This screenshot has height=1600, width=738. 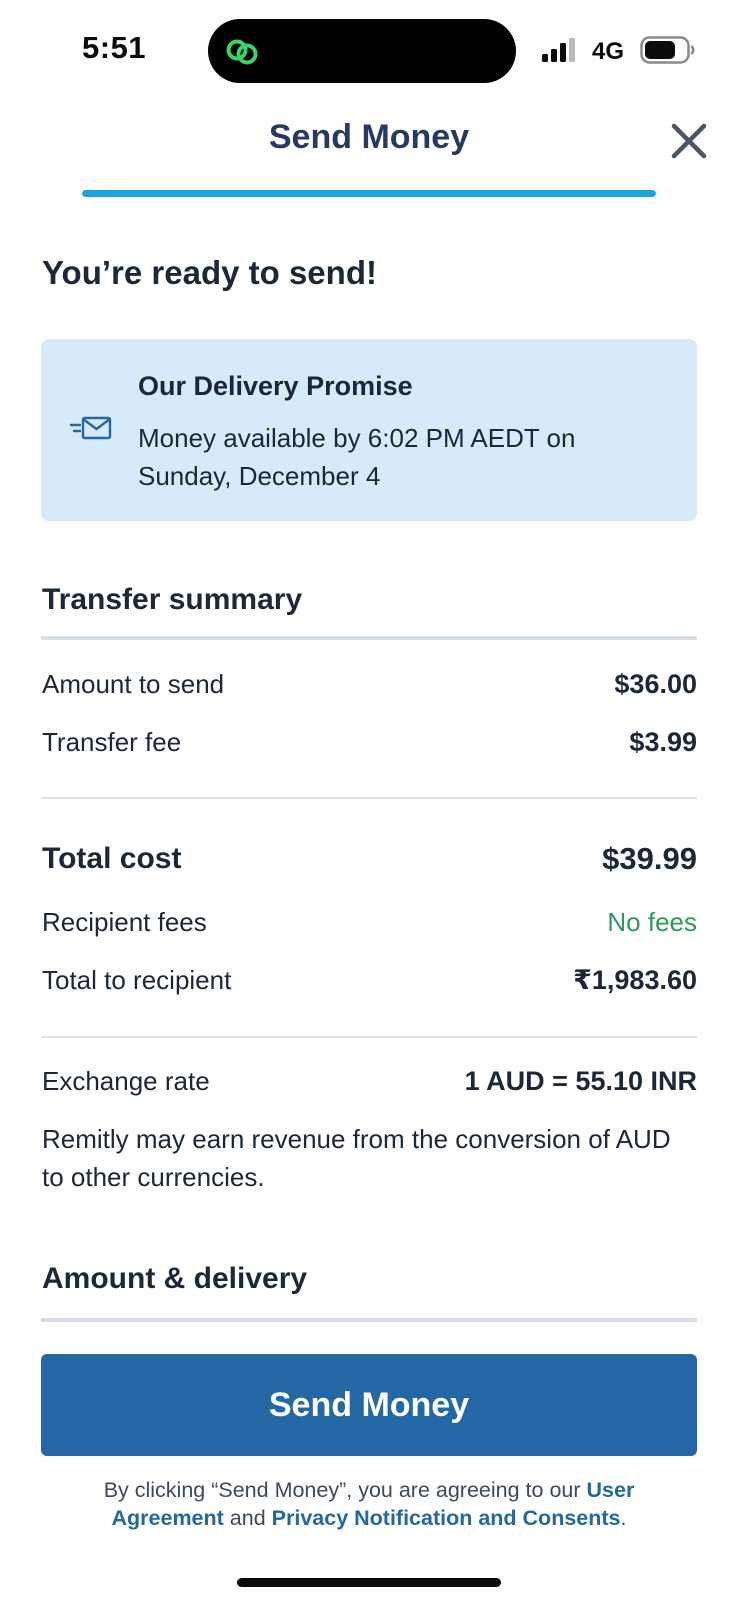 What do you see at coordinates (133, 683) in the screenshot?
I see `amount-label: Amount to send` at bounding box center [133, 683].